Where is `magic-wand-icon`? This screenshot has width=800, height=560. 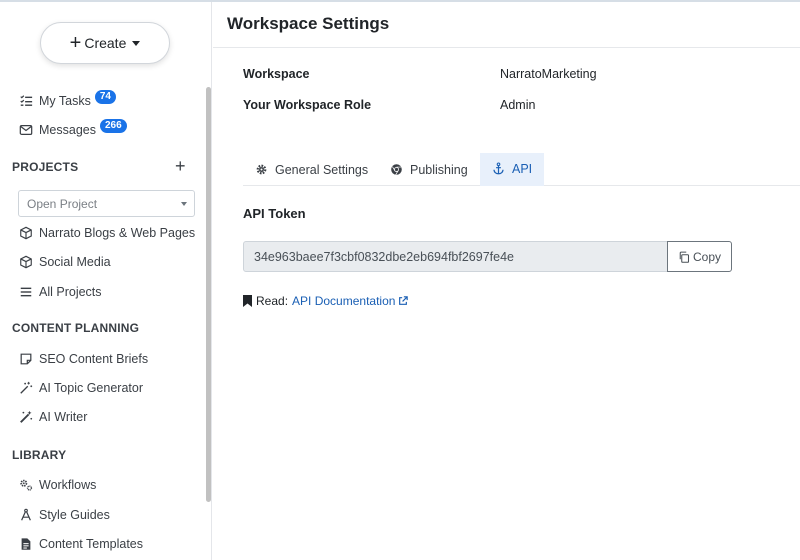 magic-wand-icon is located at coordinates (26, 417).